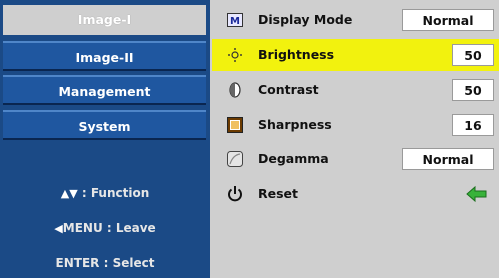  I want to click on display-mode-icon: M, so click(235, 20).